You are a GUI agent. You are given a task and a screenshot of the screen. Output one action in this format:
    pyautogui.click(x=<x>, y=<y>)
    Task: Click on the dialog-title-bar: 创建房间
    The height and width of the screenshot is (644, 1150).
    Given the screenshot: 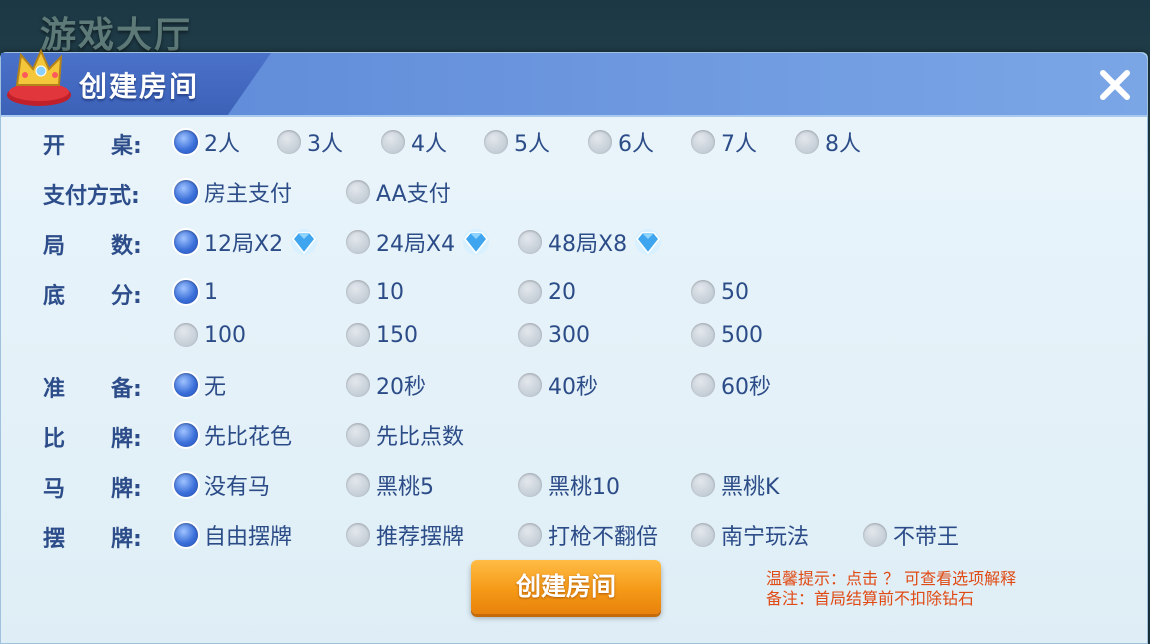 What is the action you would take?
    pyautogui.click(x=574, y=82)
    